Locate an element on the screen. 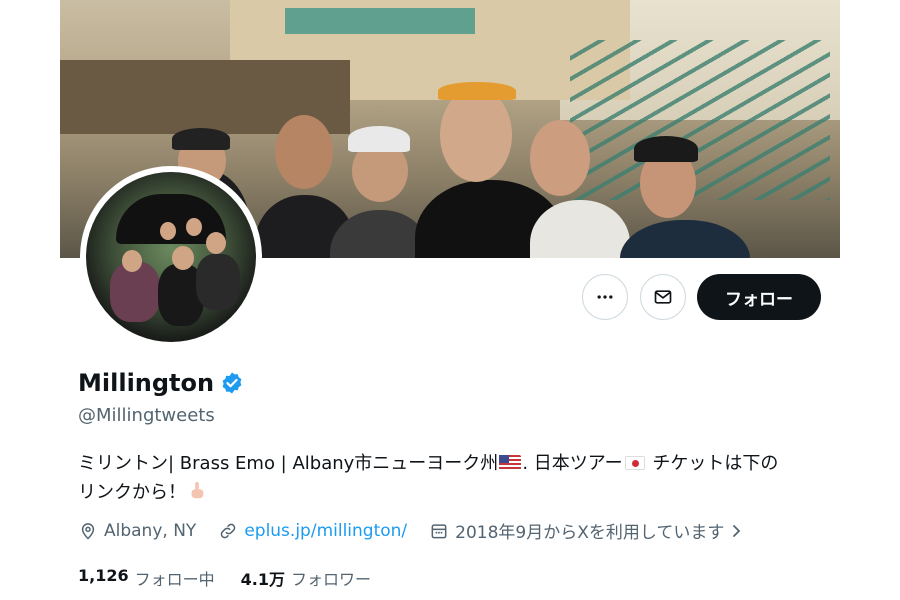 The width and height of the screenshot is (900, 600). avatar-figure is located at coordinates (218, 282).